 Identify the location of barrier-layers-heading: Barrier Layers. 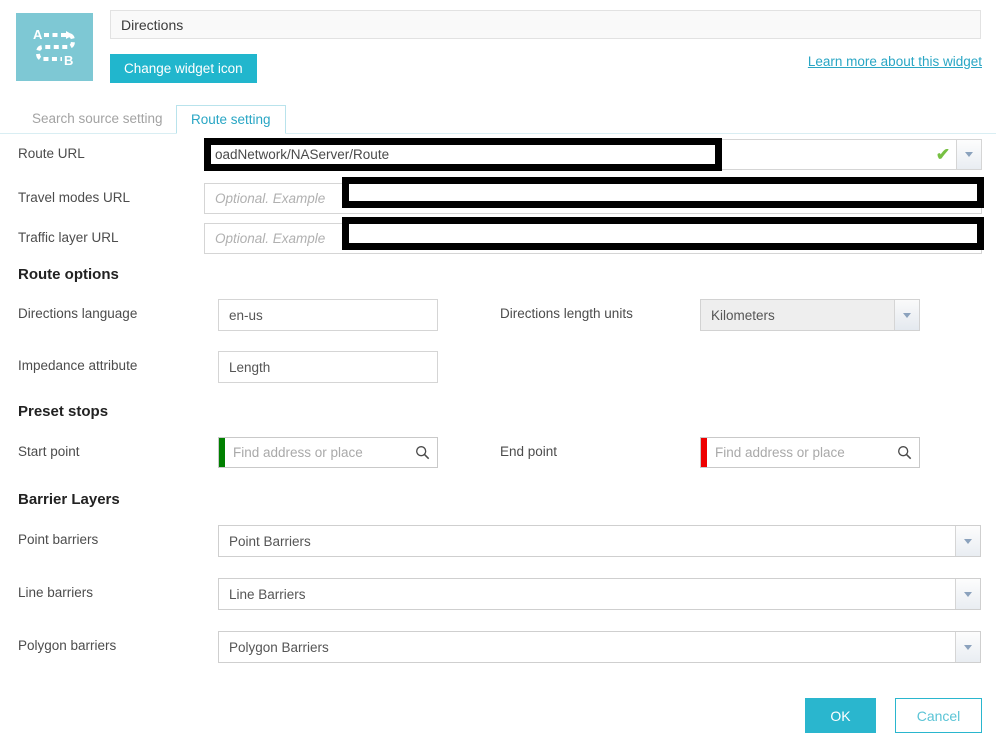
(69, 499).